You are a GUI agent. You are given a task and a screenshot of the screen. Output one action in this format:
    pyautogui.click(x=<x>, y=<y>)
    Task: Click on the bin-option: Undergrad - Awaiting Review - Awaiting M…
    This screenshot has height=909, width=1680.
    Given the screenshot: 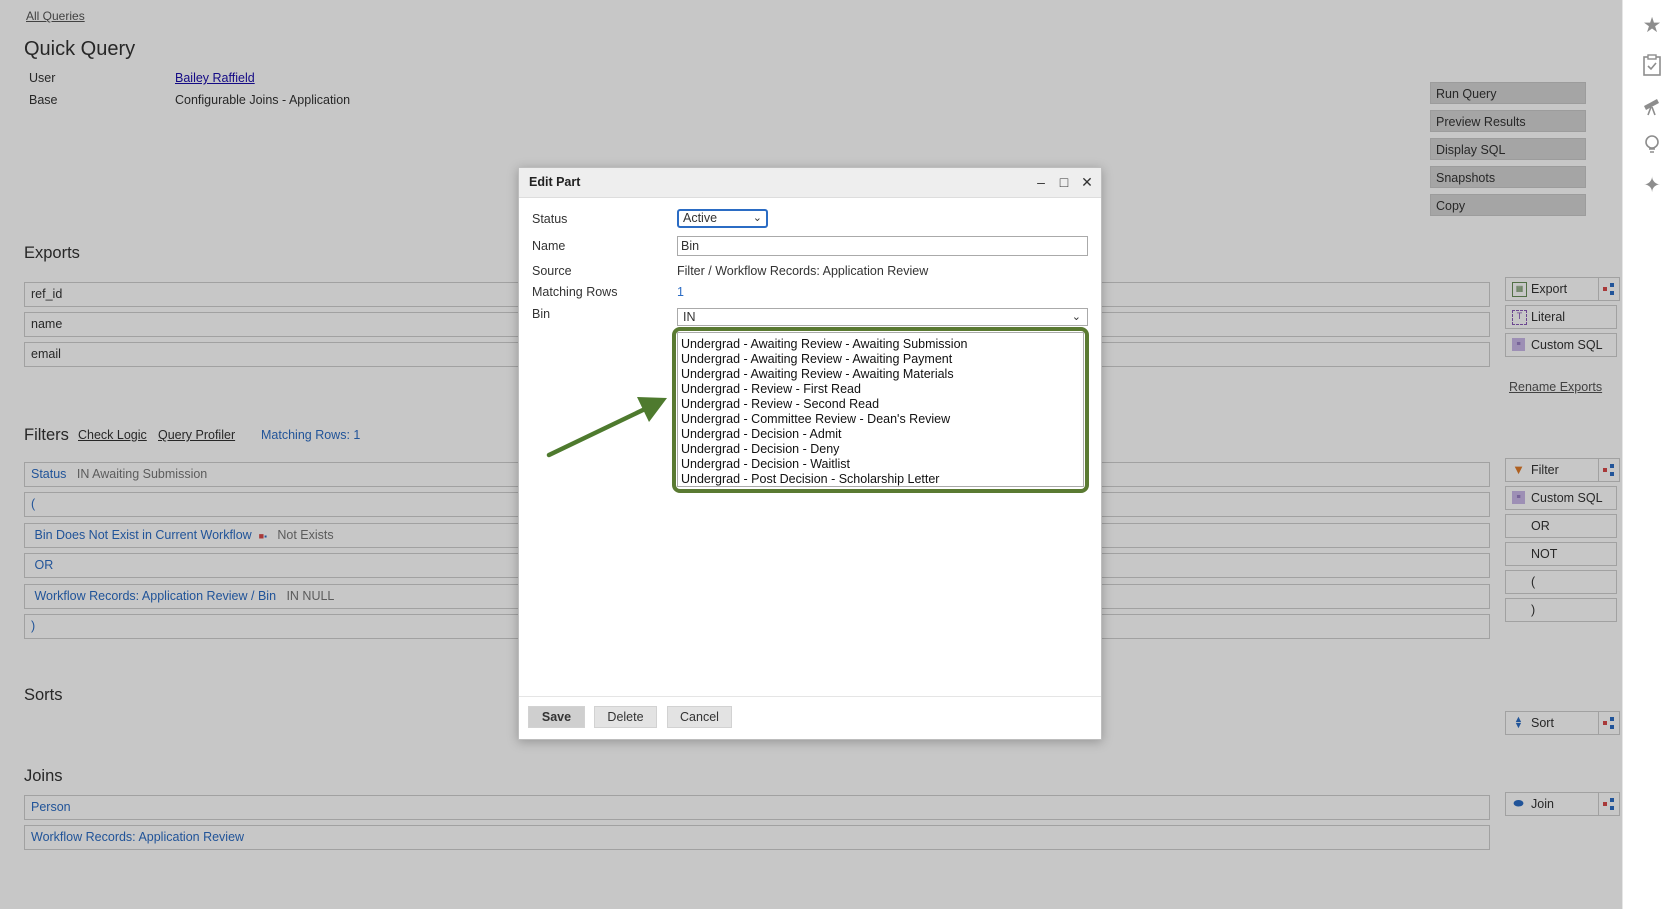 What is the action you would take?
    pyautogui.click(x=880, y=374)
    